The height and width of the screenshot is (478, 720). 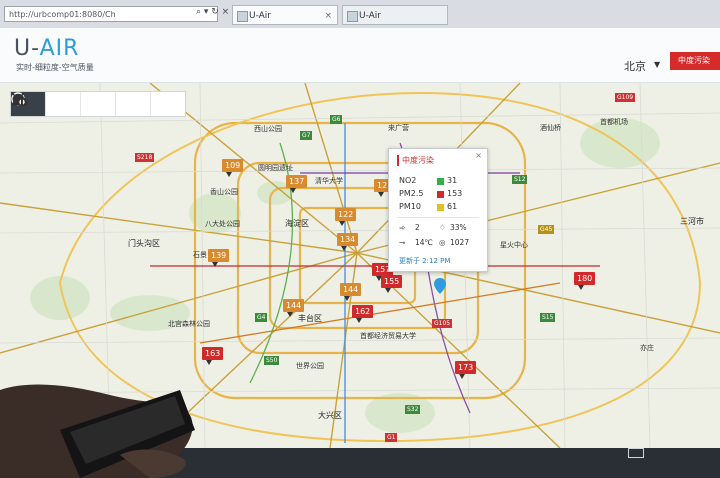 I want to click on keyboard-icon, so click(x=636, y=453).